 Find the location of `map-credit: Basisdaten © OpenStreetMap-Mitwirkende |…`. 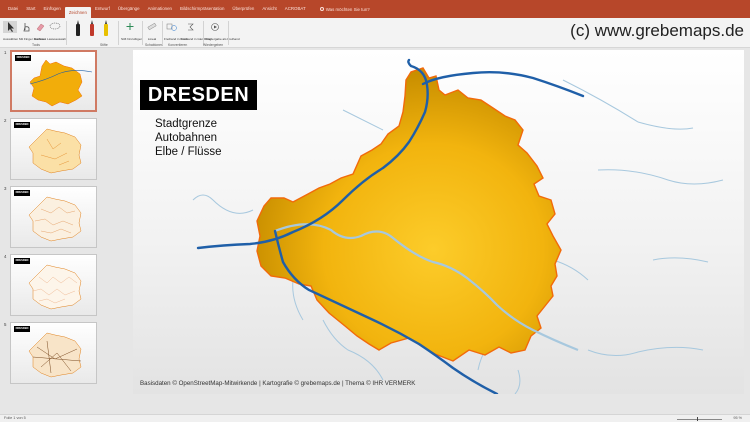

map-credit: Basisdaten © OpenStreetMap-Mitwirkende |… is located at coordinates (278, 383).